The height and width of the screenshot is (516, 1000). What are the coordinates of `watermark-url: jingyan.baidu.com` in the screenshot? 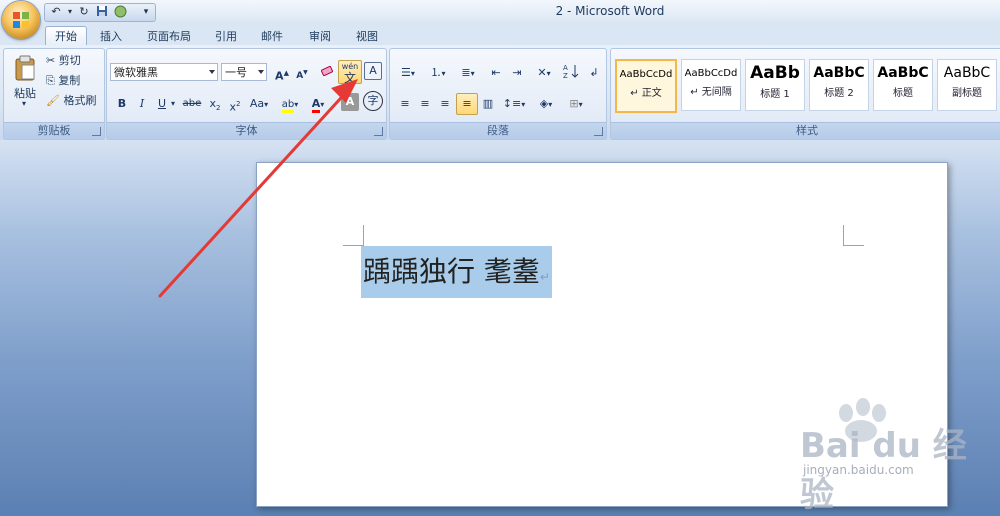 It's located at (858, 470).